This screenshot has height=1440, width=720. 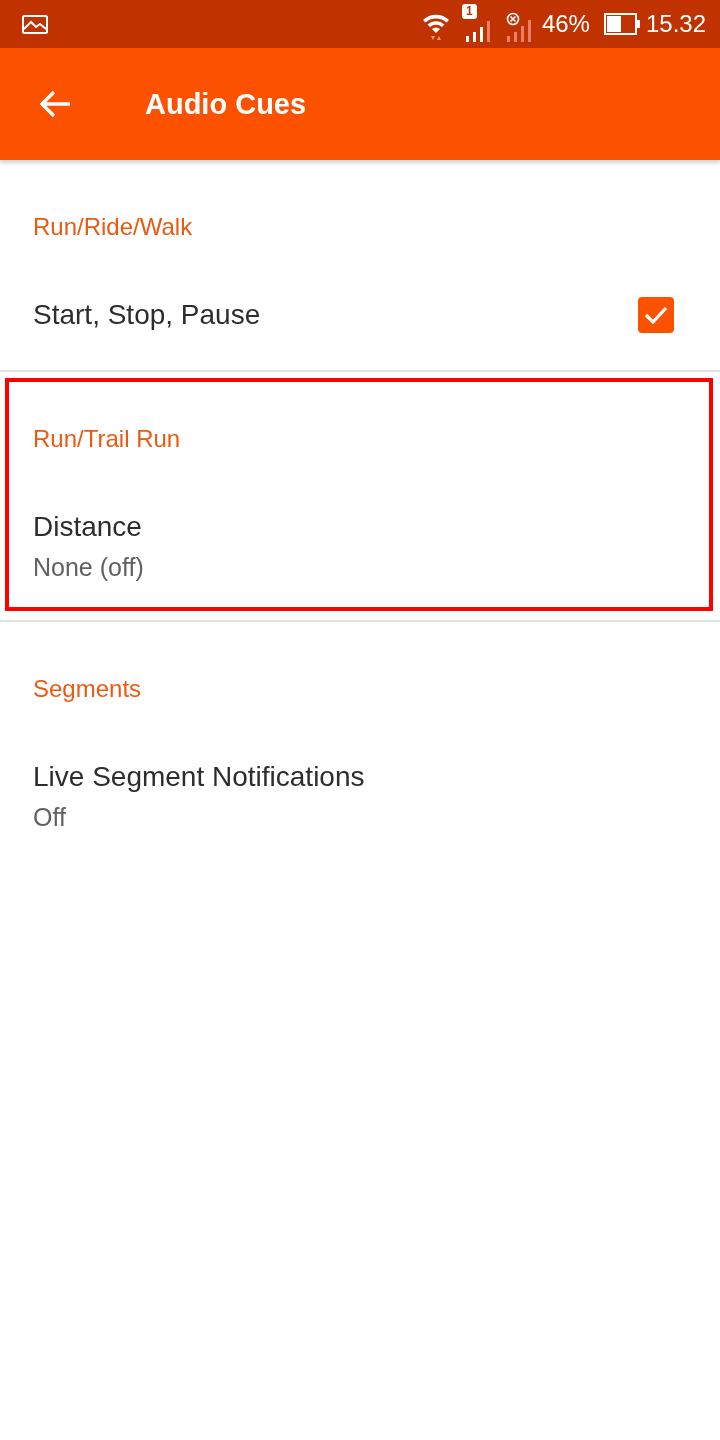 What do you see at coordinates (88, 567) in the screenshot?
I see `preference-summary: None (off)` at bounding box center [88, 567].